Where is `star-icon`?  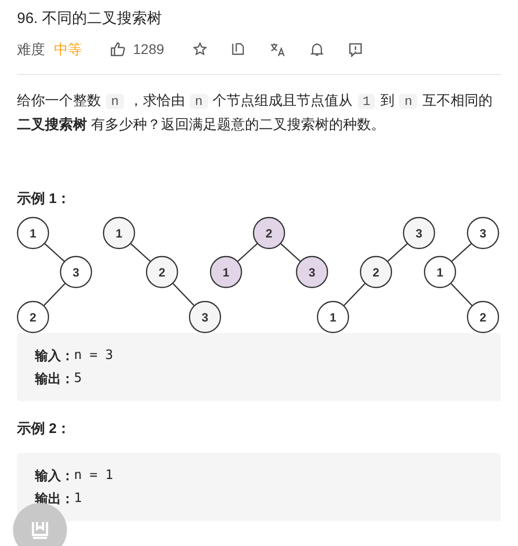 star-icon is located at coordinates (200, 49).